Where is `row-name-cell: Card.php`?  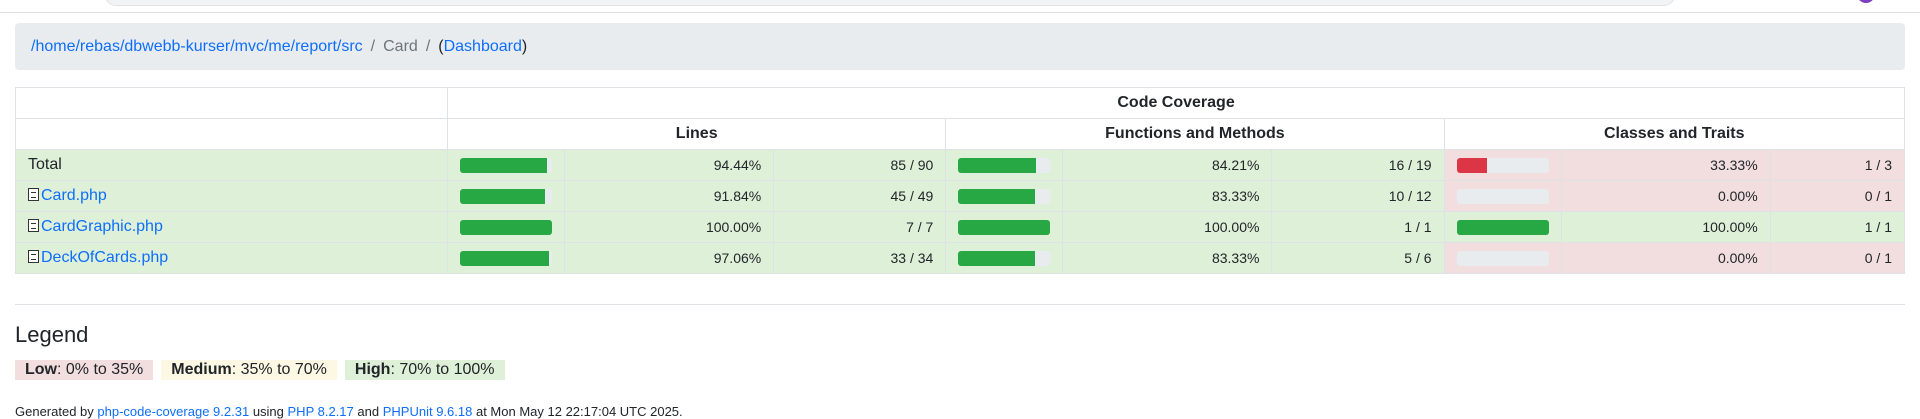 row-name-cell: Card.php is located at coordinates (231, 196).